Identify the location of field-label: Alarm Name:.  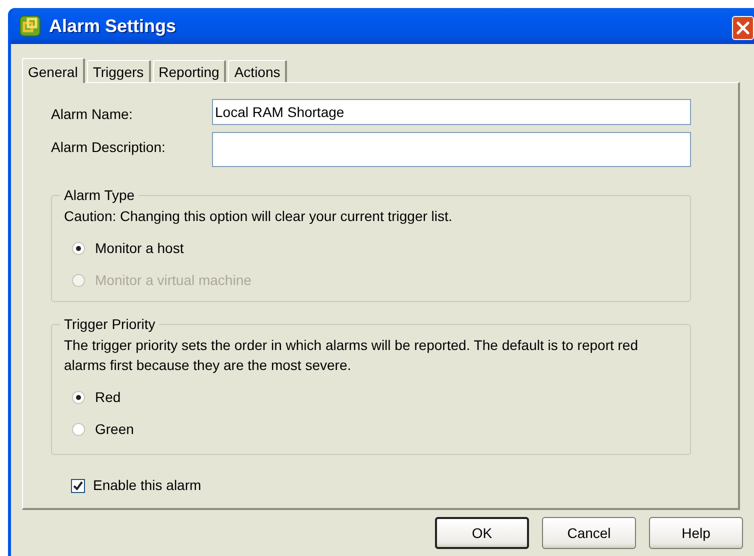
(92, 114).